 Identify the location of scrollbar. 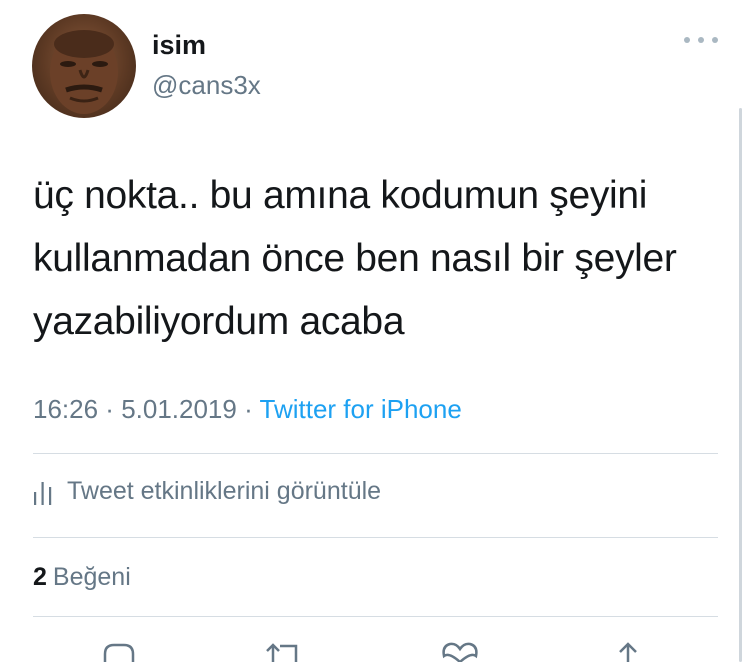
(740, 385).